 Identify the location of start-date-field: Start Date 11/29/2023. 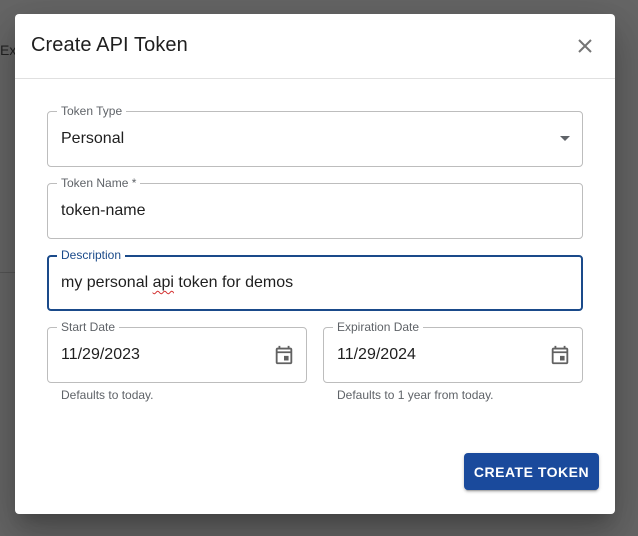
(177, 351).